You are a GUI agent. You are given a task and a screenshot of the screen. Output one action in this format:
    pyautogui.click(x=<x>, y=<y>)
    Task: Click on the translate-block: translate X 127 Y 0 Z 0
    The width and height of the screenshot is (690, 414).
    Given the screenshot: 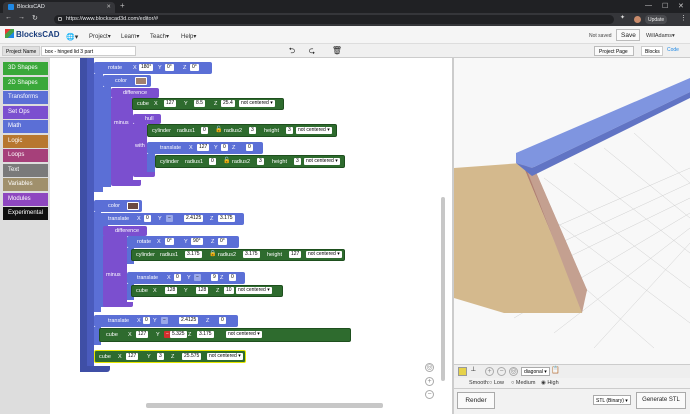 What is the action you would take?
    pyautogui.click(x=205, y=148)
    